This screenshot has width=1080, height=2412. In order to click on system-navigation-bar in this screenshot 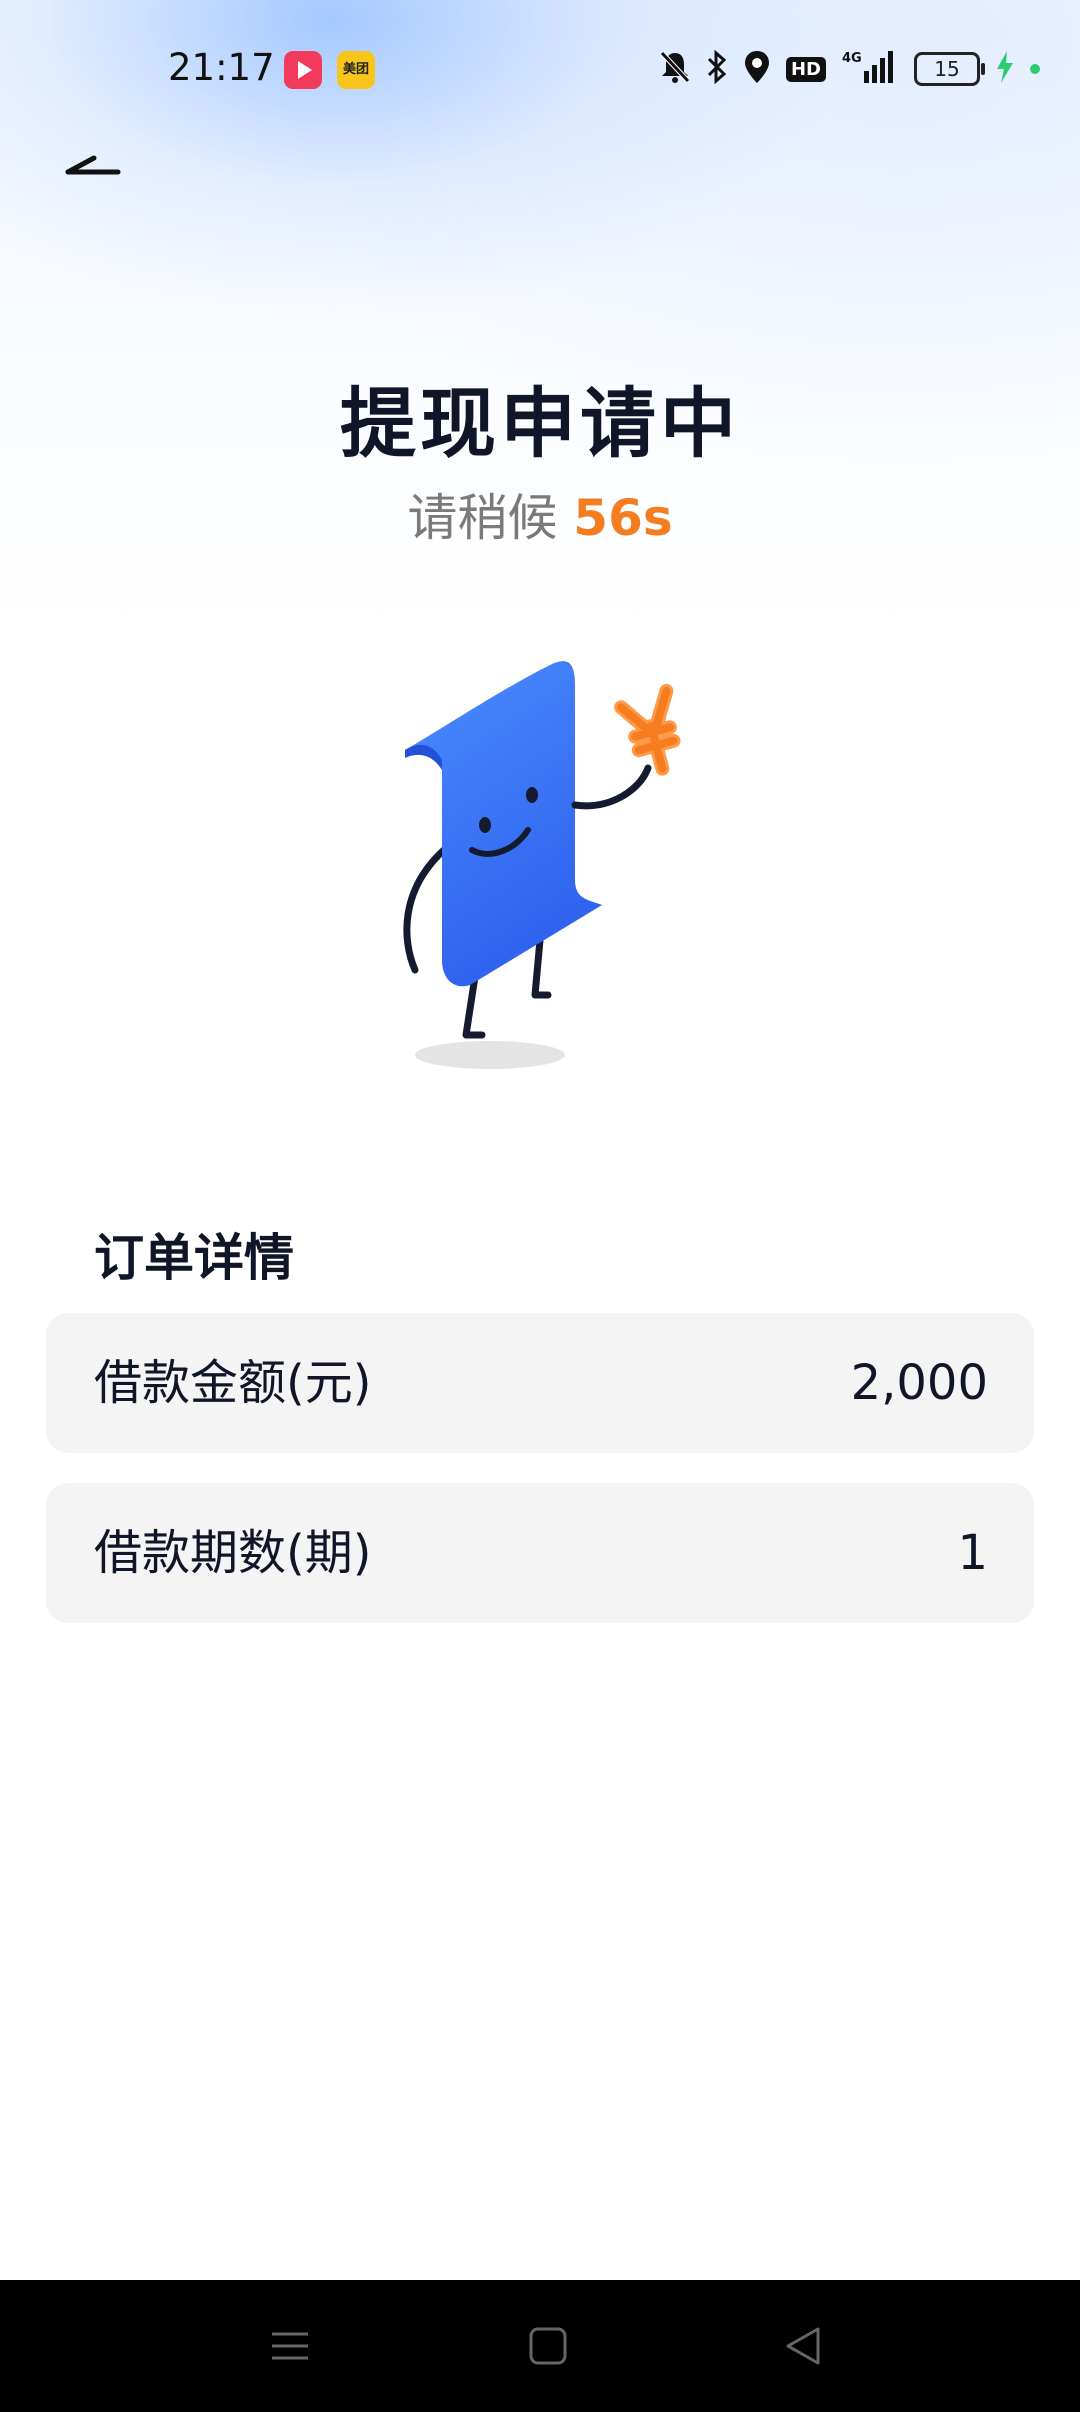, I will do `click(540, 2346)`.